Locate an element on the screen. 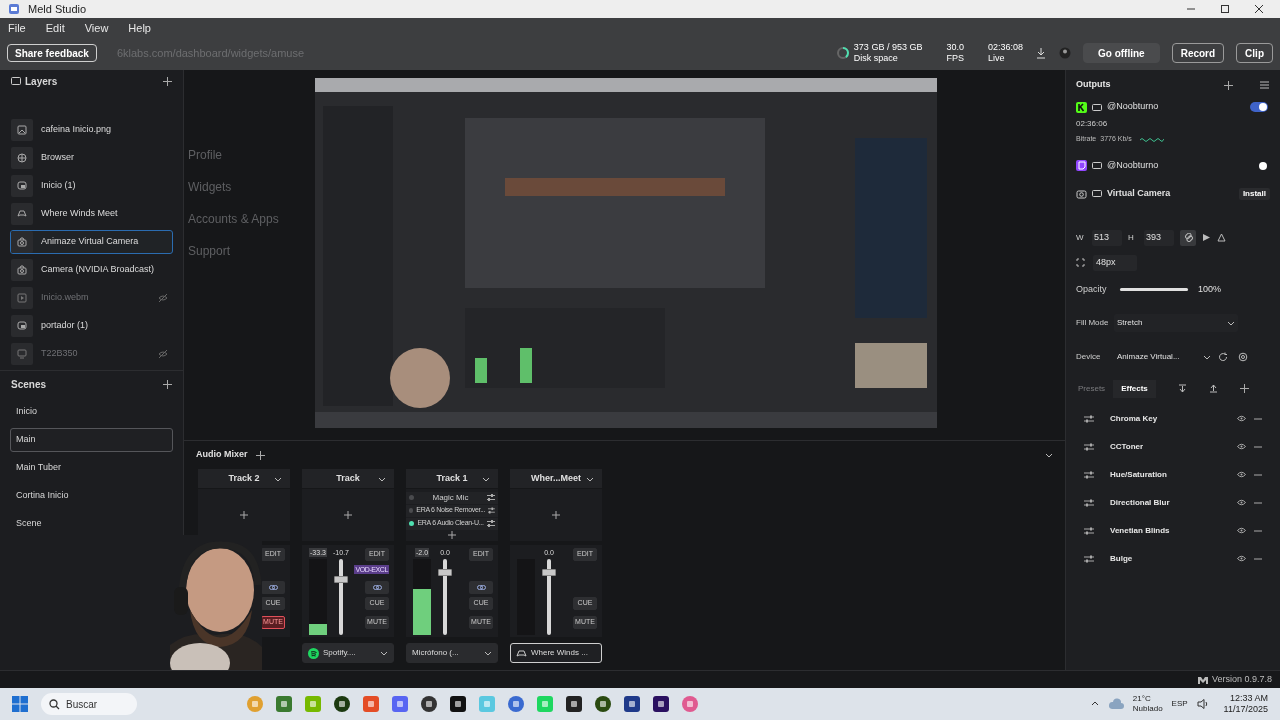  search-field: Buscar is located at coordinates (89, 704).